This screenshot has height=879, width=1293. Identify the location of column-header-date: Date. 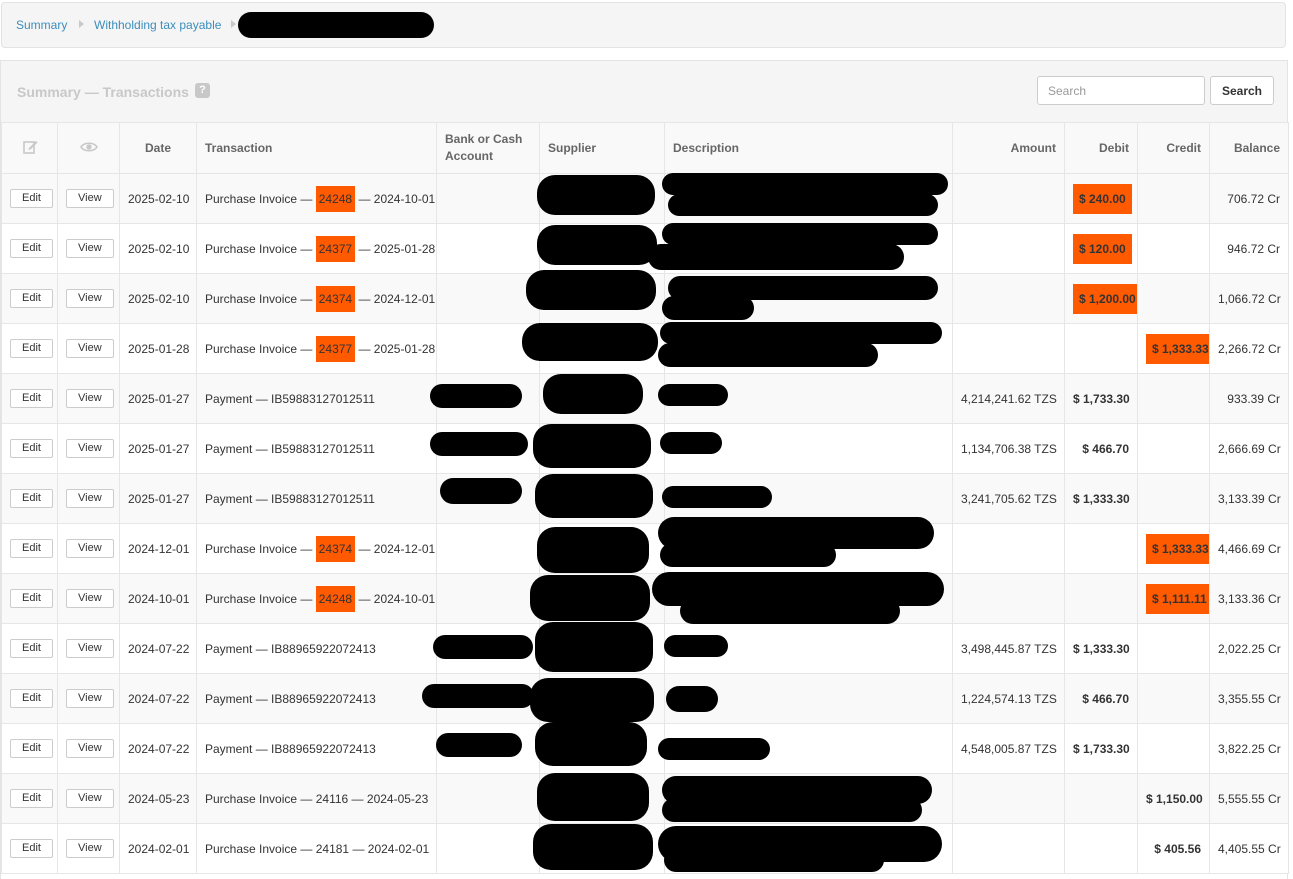
(158, 148).